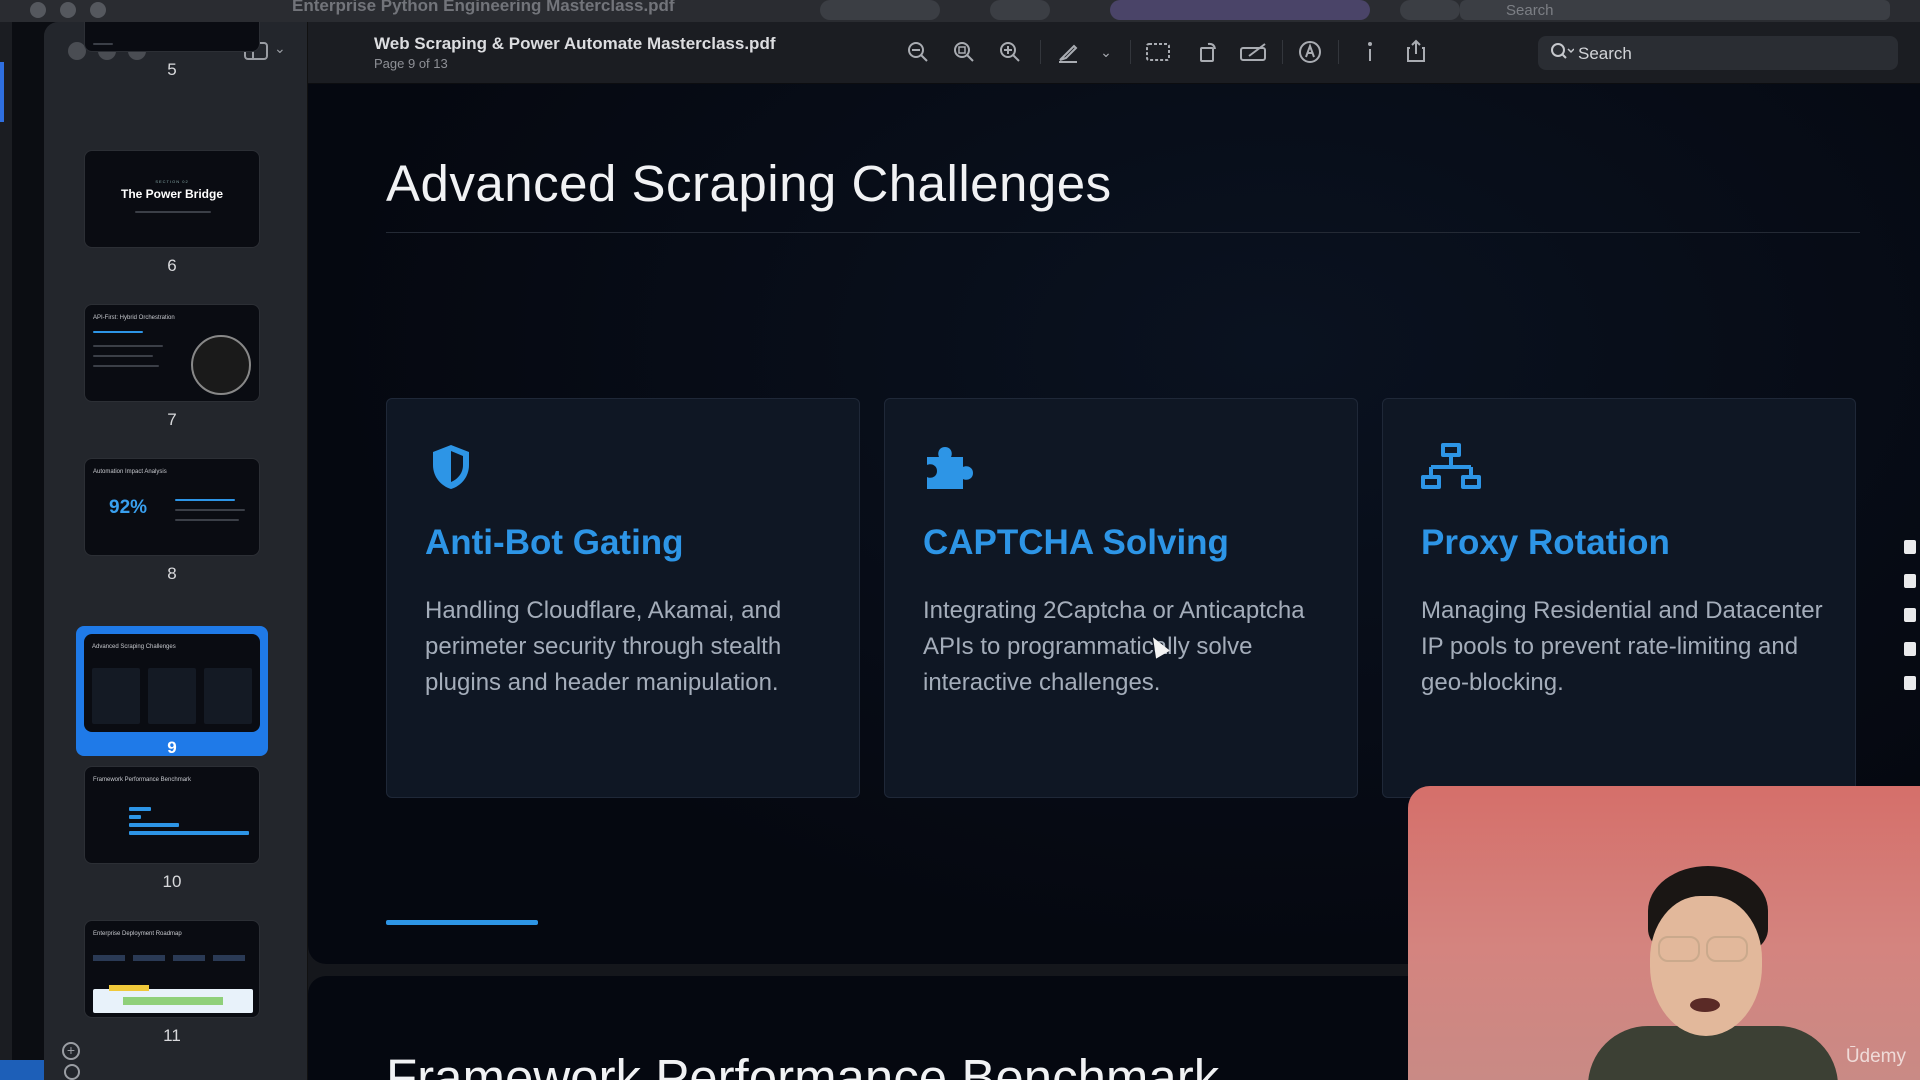 The width and height of the screenshot is (1920, 1080). I want to click on thumbnail-page-6: SECTION 02 The Power Bridge 6, so click(172, 213).